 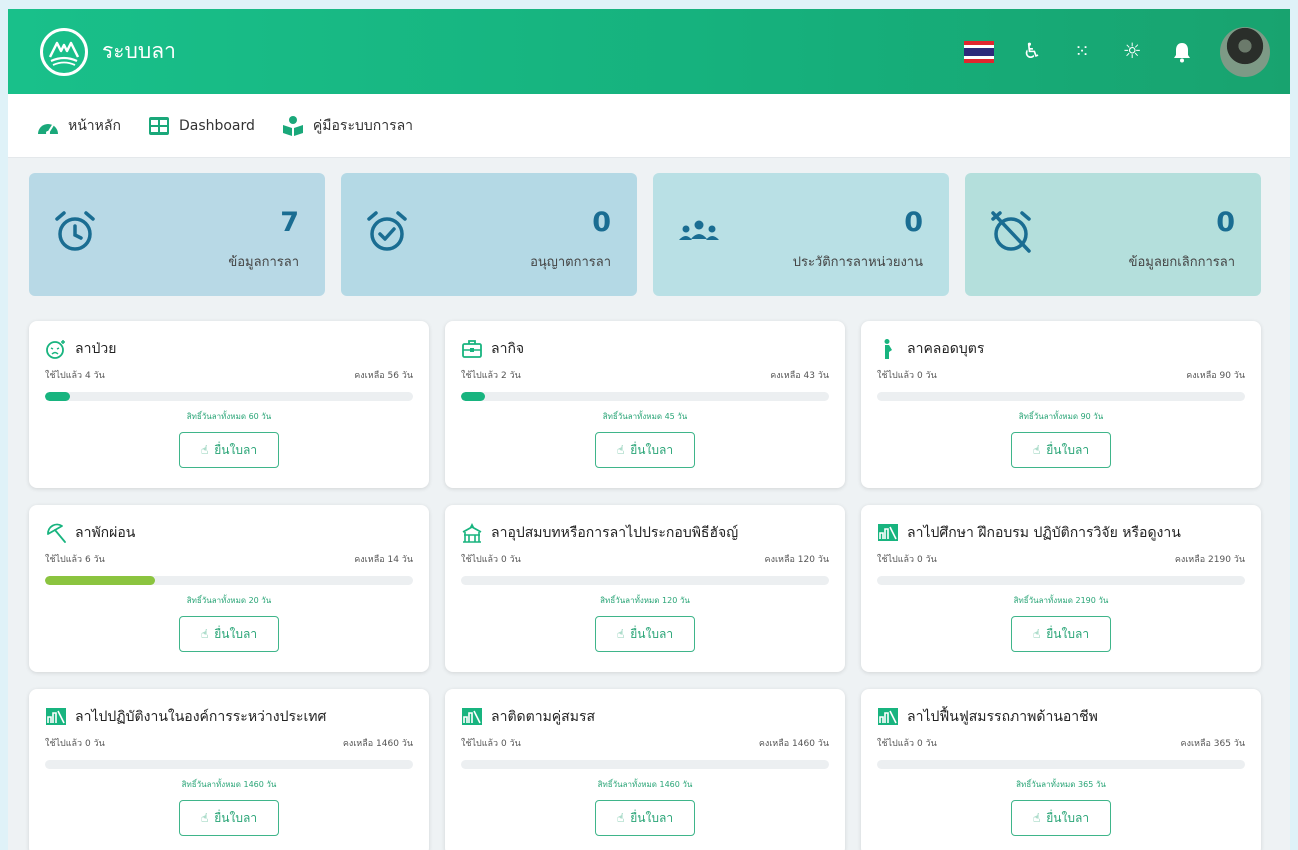 I want to click on stat-cancellations: 0 ข้อมูลยกเลิกการลา, so click(x=1113, y=234).